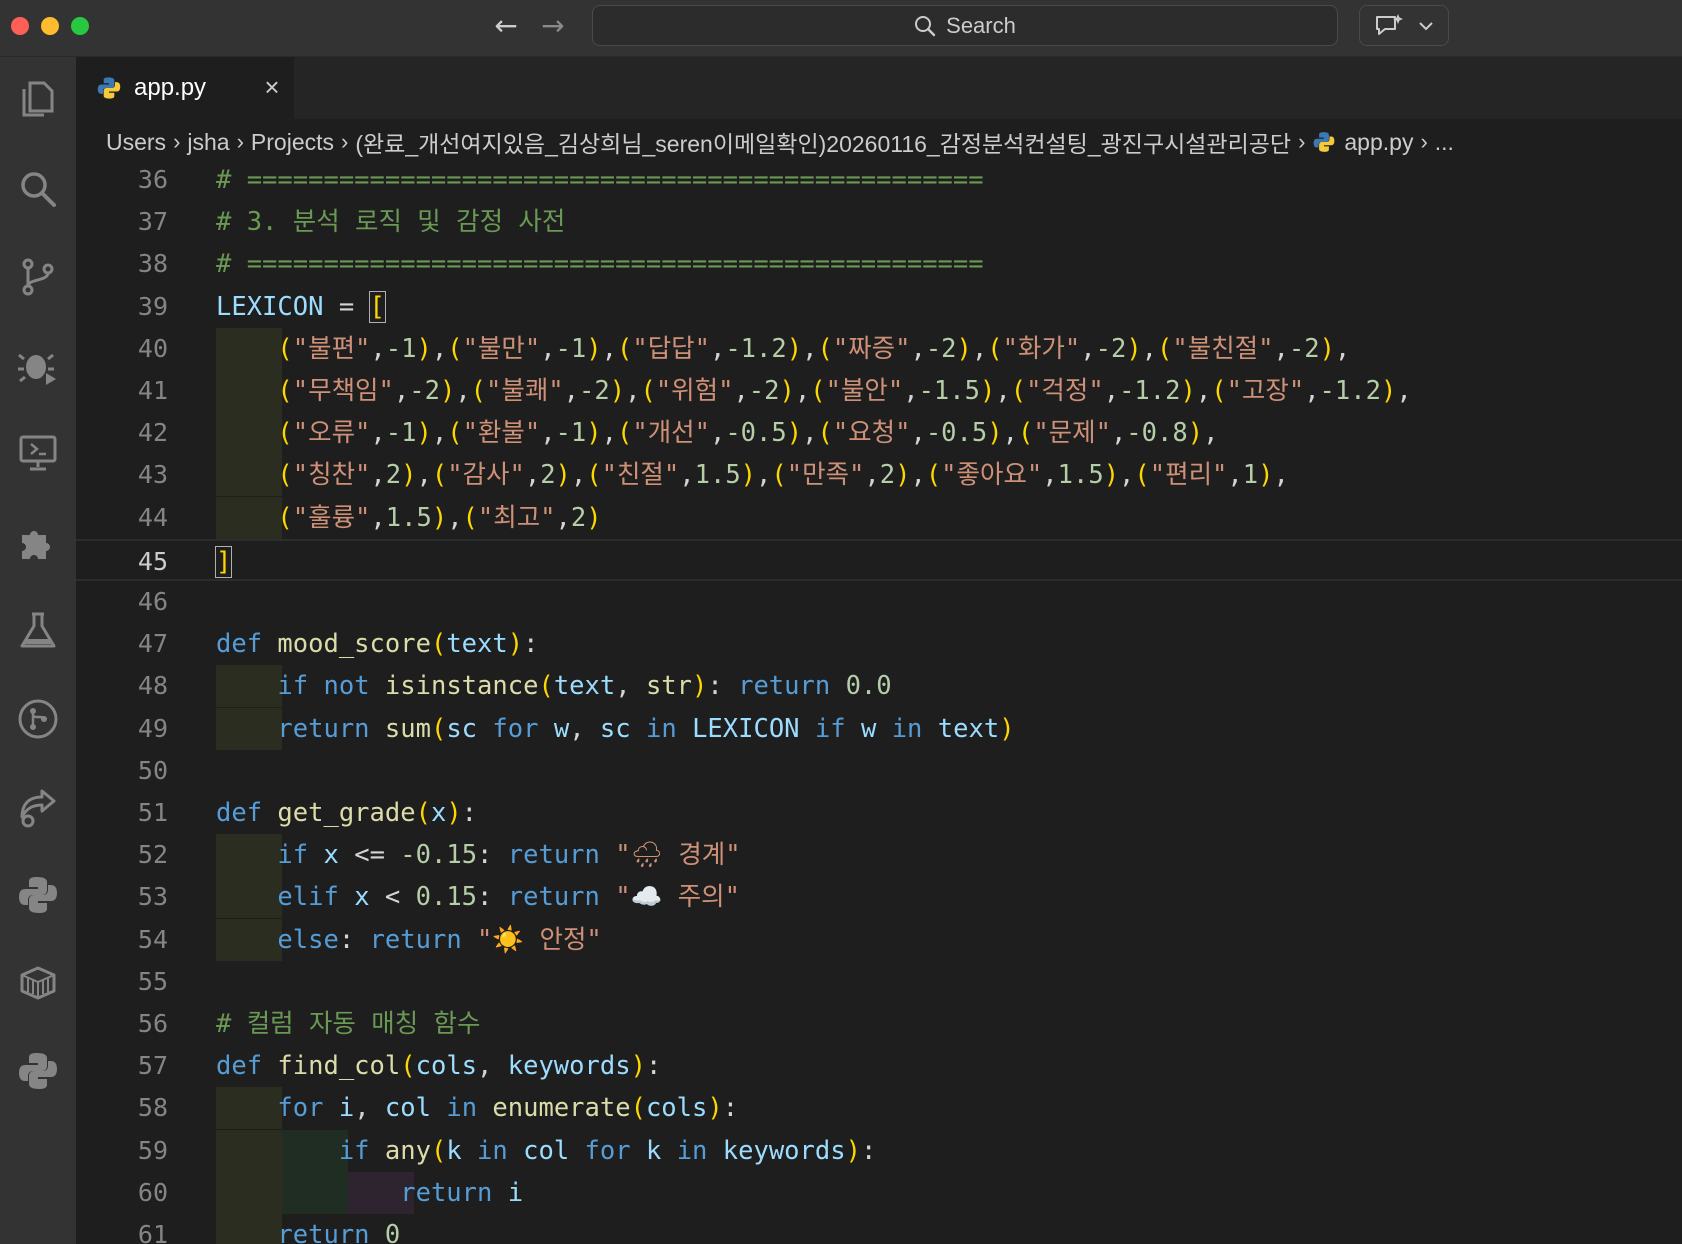  What do you see at coordinates (879, 813) in the screenshot?
I see `code-line: 51 def get_grade(x):` at bounding box center [879, 813].